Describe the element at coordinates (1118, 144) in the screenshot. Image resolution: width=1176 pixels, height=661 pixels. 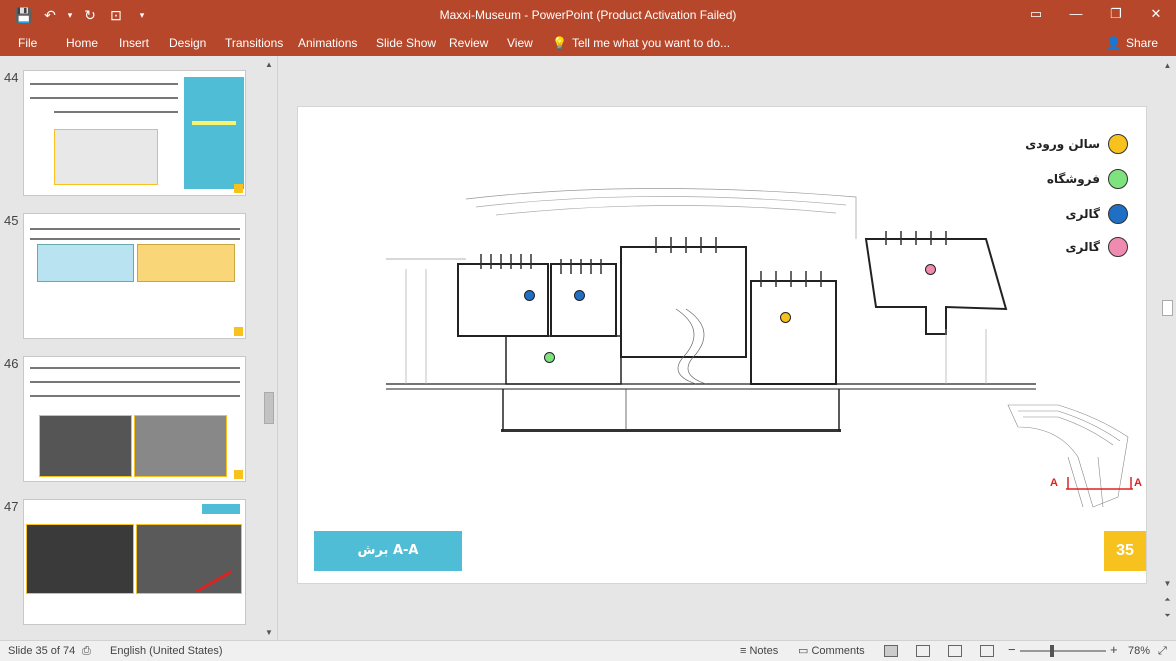
I see `legend-dot-yellow` at that location.